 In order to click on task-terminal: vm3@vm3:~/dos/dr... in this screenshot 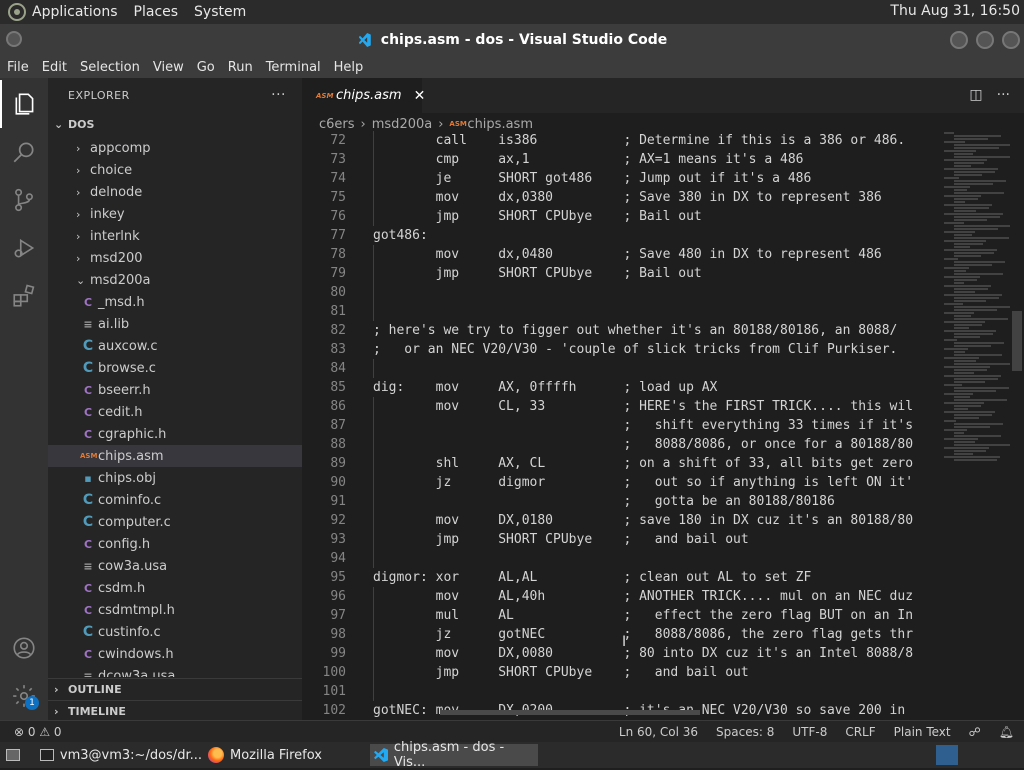, I will do `click(119, 755)`.